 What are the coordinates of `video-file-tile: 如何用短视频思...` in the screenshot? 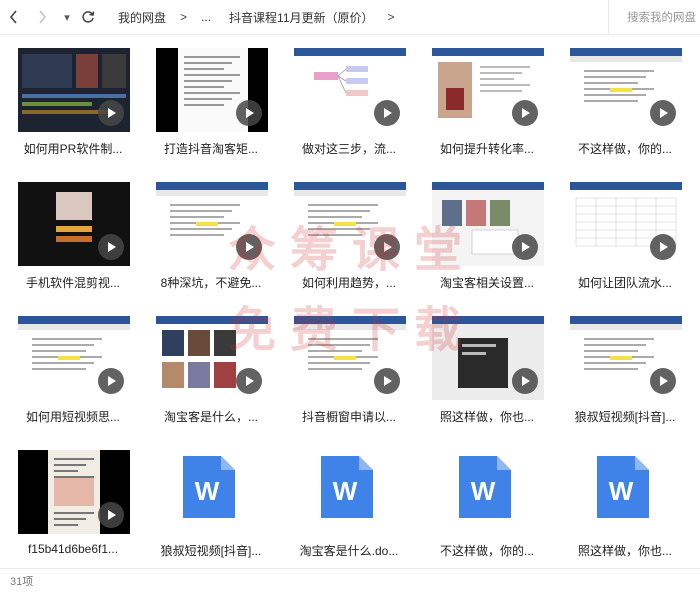 It's located at (69, 373).